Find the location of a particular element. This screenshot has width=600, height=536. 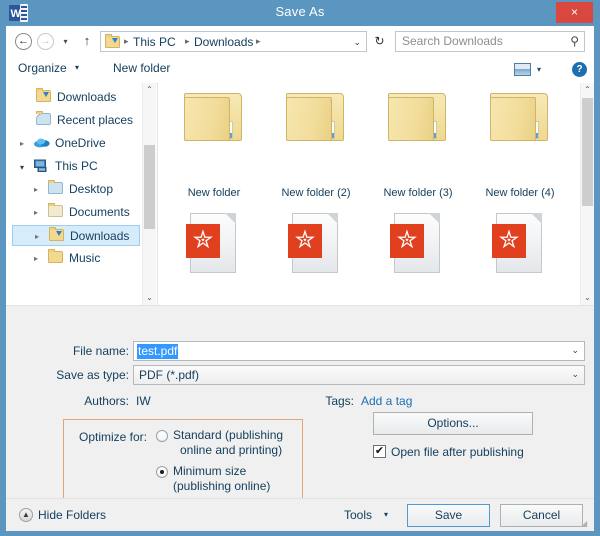

folder-music-icon is located at coordinates (56, 257).